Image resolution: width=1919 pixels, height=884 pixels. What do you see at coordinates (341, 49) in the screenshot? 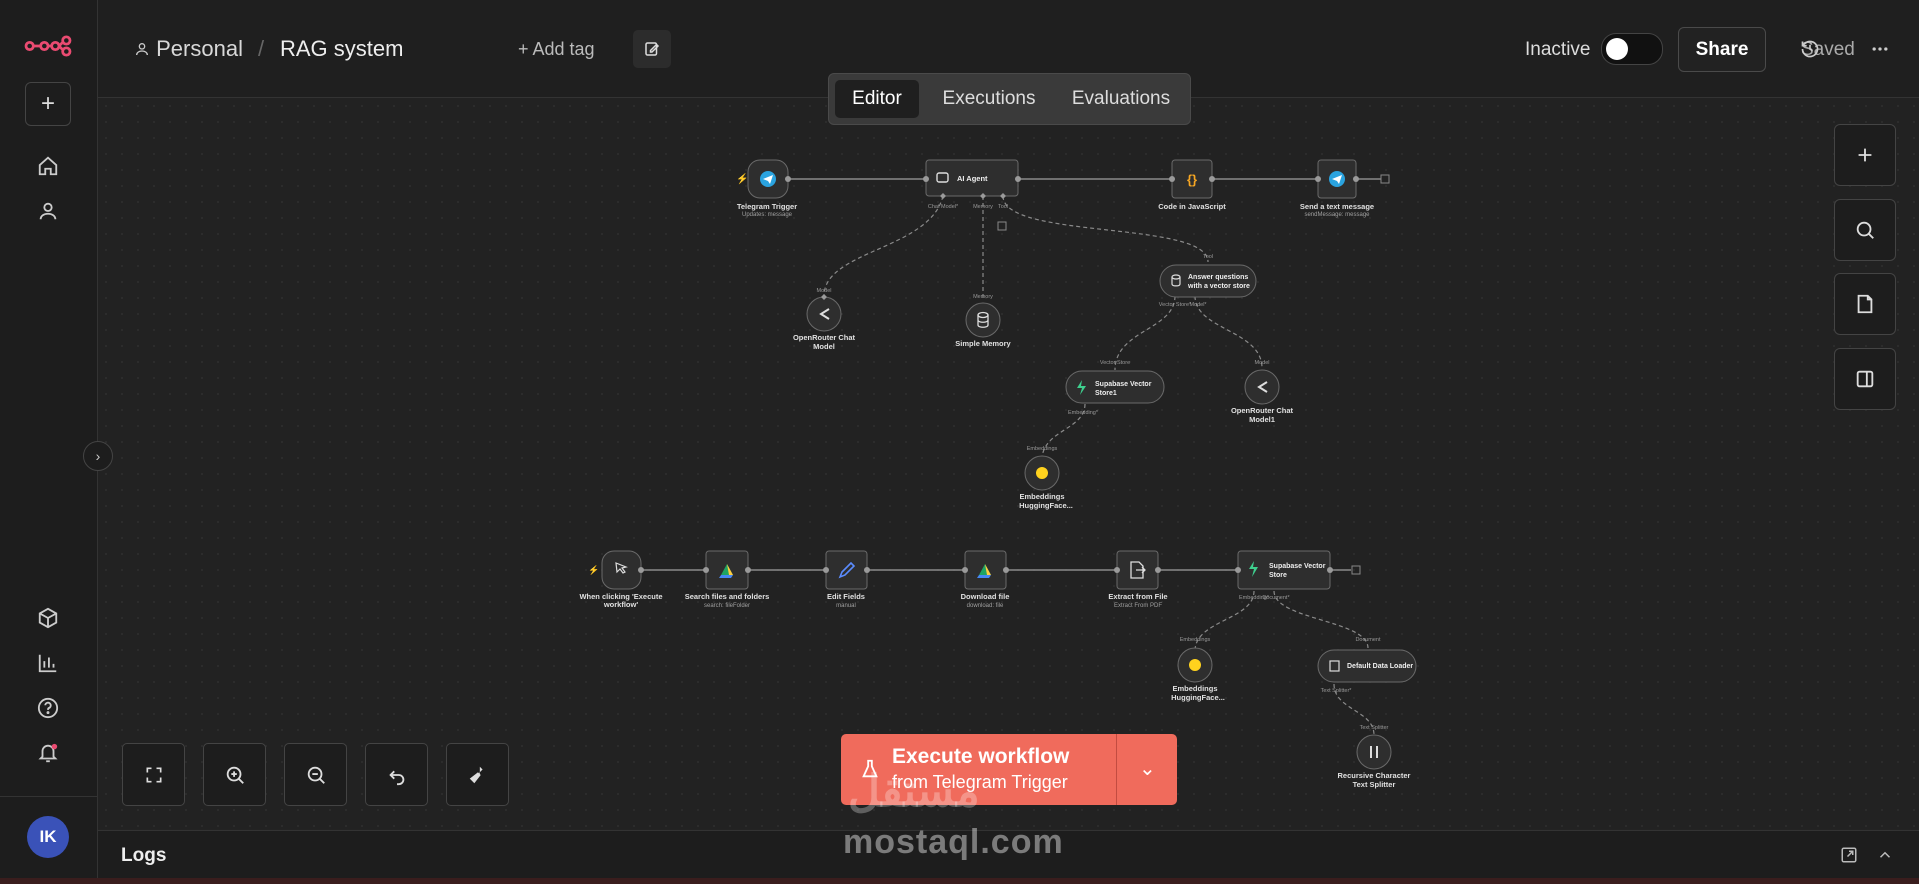
I see `workflow-name: RAG system` at bounding box center [341, 49].